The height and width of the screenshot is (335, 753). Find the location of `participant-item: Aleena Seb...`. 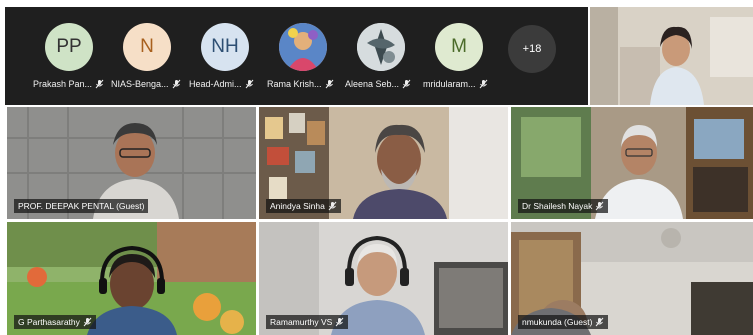

participant-item: Aleena Seb... is located at coordinates (382, 56).